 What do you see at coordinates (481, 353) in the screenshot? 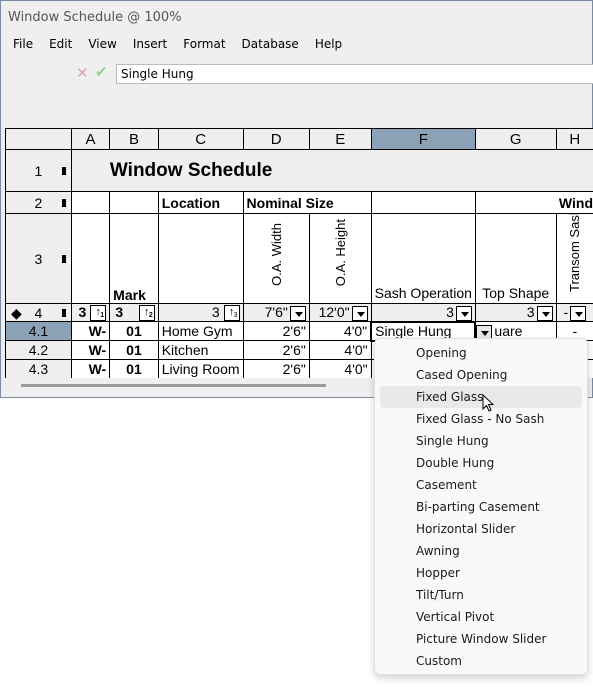
I see `option-opening: Opening` at bounding box center [481, 353].